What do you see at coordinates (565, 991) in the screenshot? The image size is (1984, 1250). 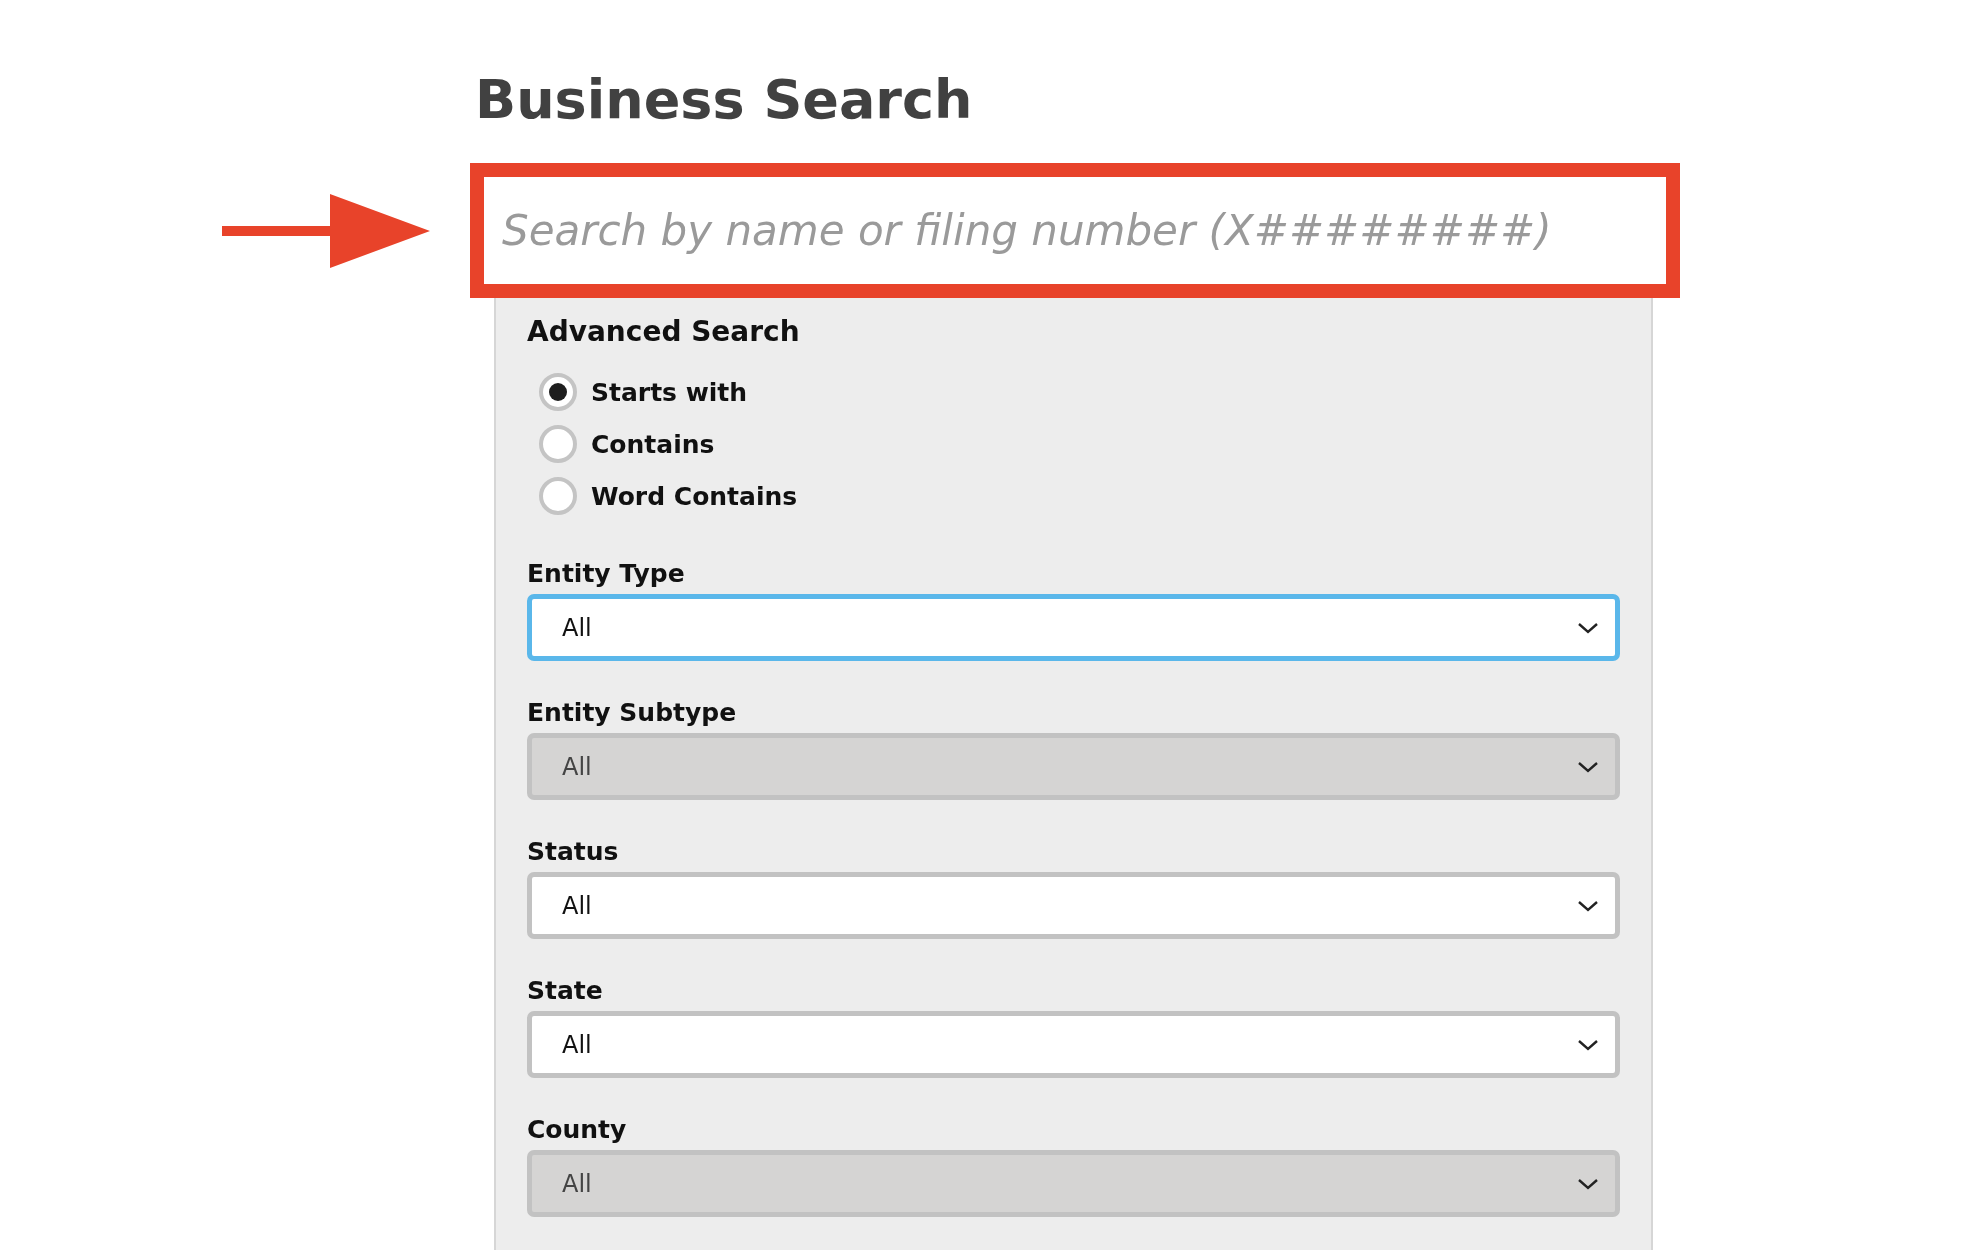 I see `field-label: State` at bounding box center [565, 991].